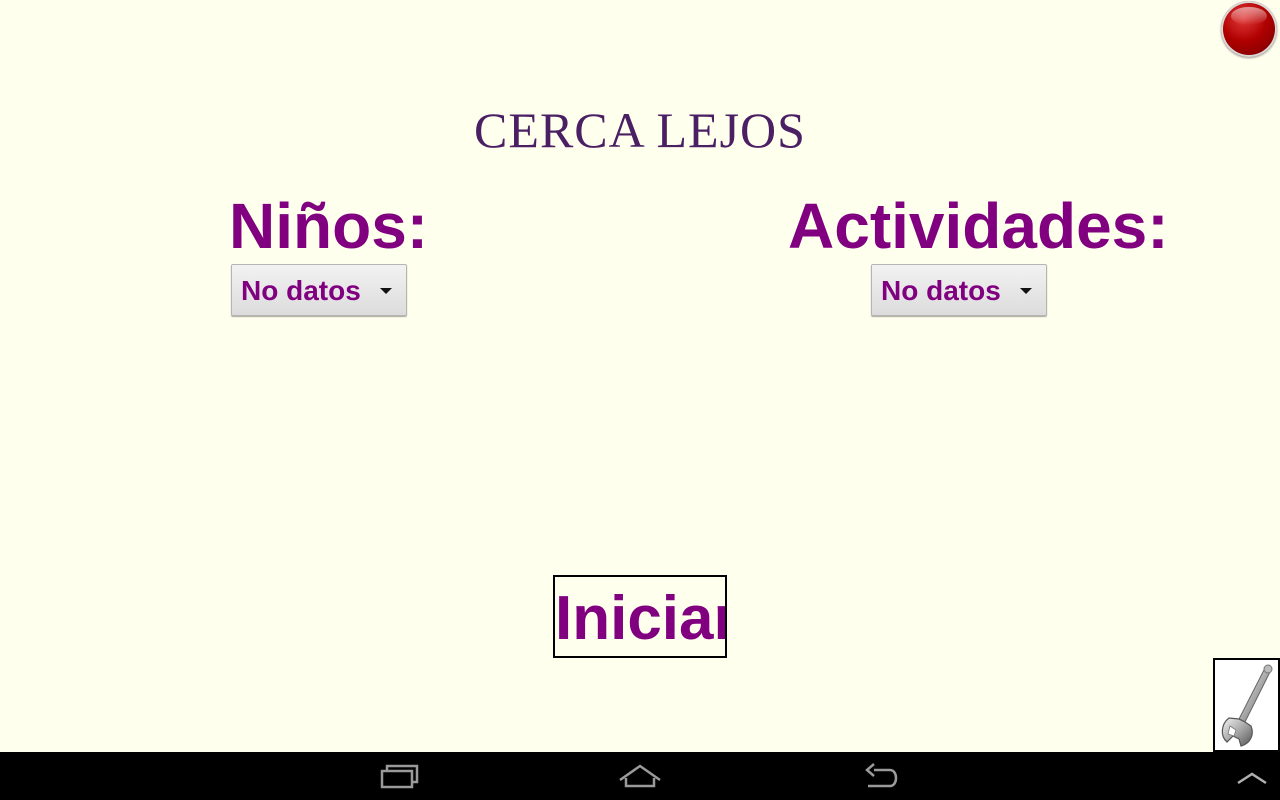 The height and width of the screenshot is (800, 1280). Describe the element at coordinates (640, 130) in the screenshot. I see `app-title: CERCA LEJOS` at that location.